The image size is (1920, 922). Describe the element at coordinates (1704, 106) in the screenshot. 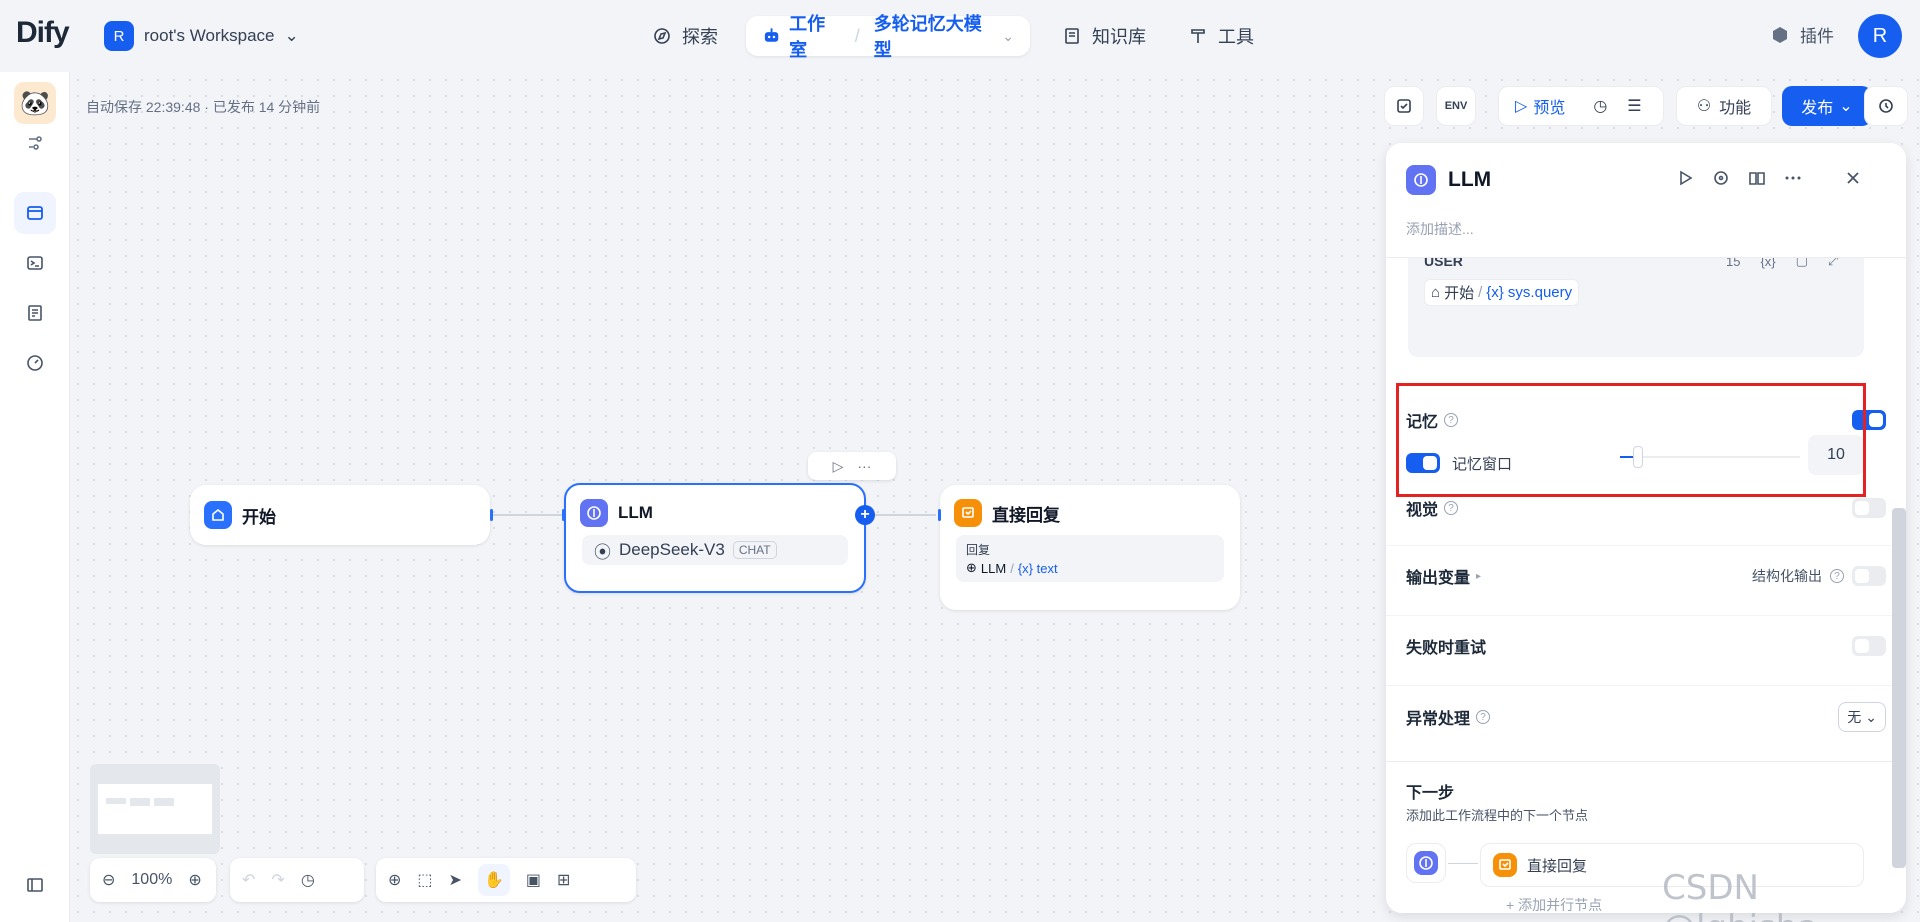

I see `features-icon: ⚇` at that location.